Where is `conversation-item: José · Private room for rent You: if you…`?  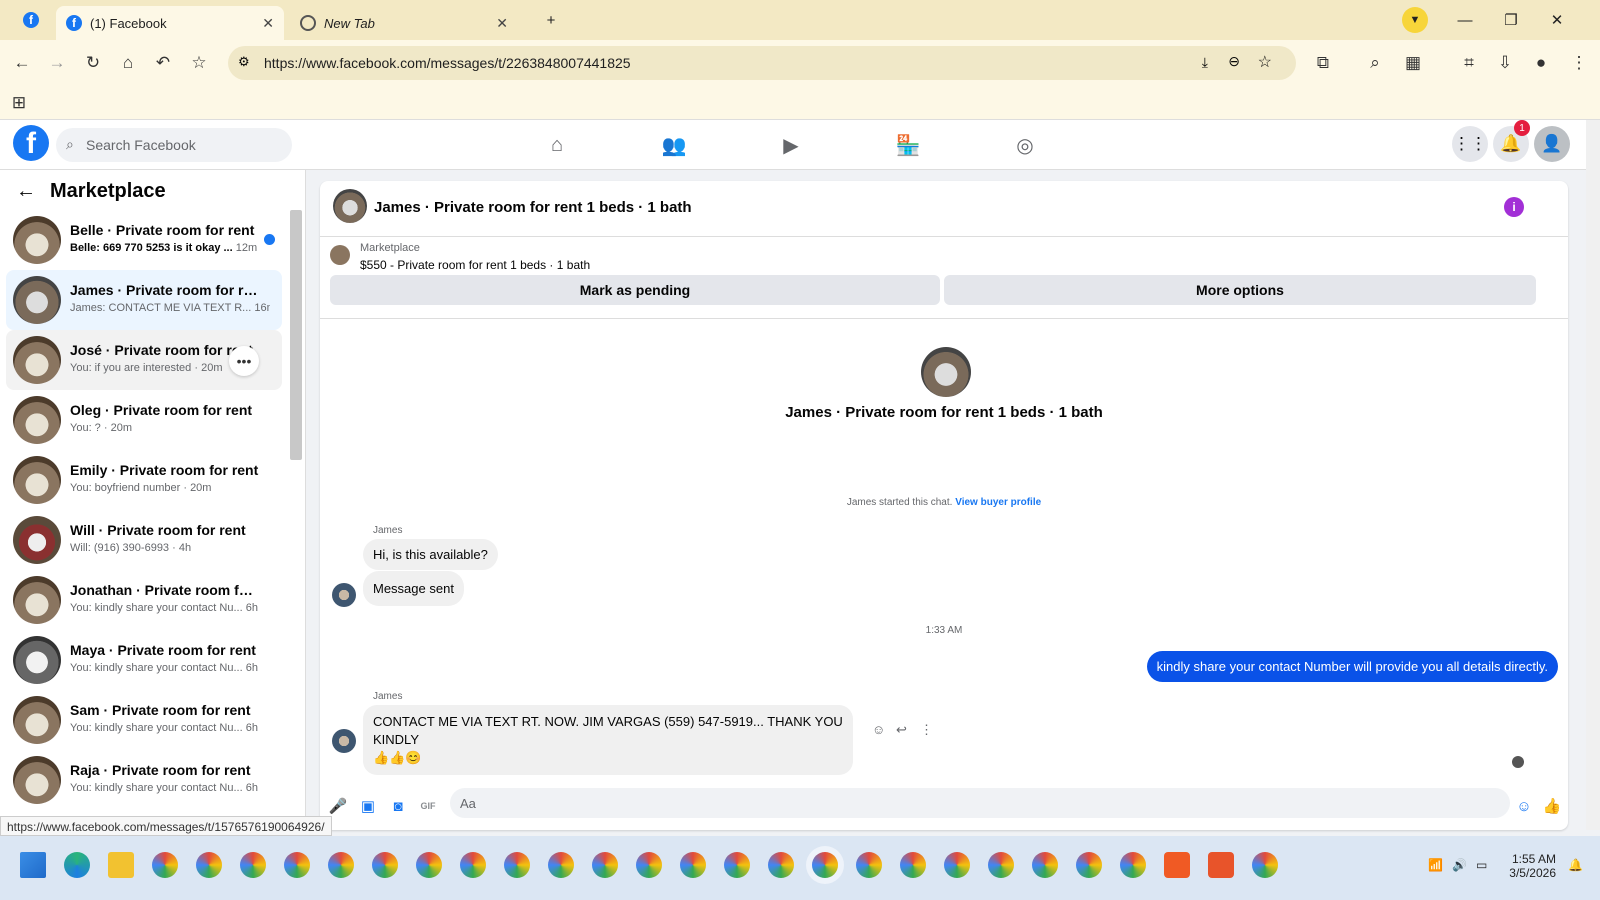
conversation-item: José · Private room for rent You: if you… is located at coordinates (144, 360).